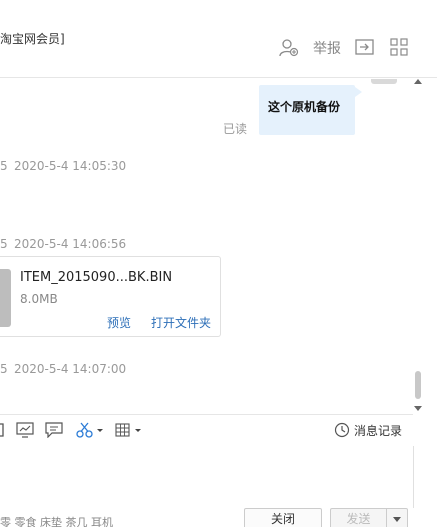 This screenshot has width=437, height=527. I want to click on grid-icon, so click(129, 430).